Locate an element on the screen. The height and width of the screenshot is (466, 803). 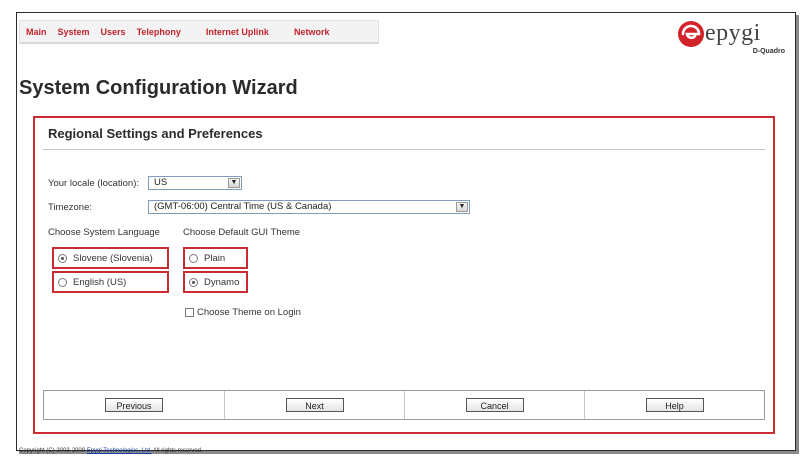
panel-divider is located at coordinates (404, 149).